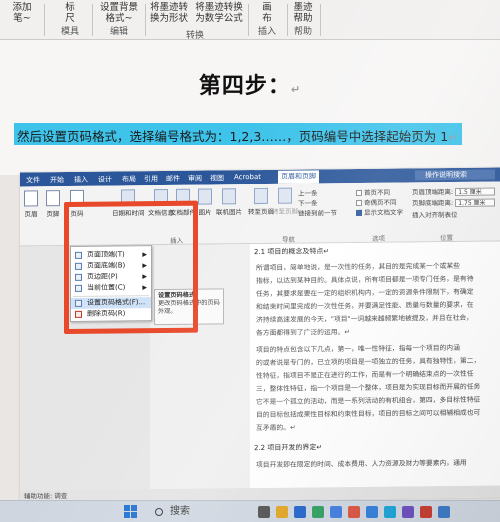 The image size is (500, 522). Describe the element at coordinates (303, 333) in the screenshot. I see `body-line: 各方面都得到了广泛的运用。↵` at that location.